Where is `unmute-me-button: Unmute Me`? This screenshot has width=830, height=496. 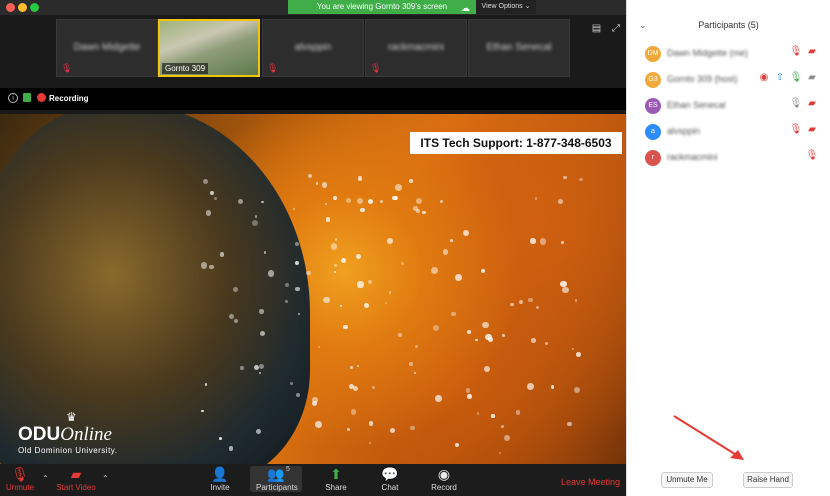 unmute-me-button: Unmute Me is located at coordinates (687, 480).